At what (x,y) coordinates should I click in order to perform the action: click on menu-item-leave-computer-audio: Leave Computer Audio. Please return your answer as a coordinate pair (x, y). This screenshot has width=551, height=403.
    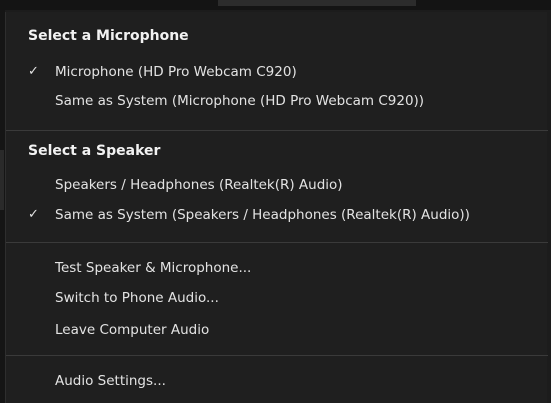
    Looking at the image, I should click on (277, 330).